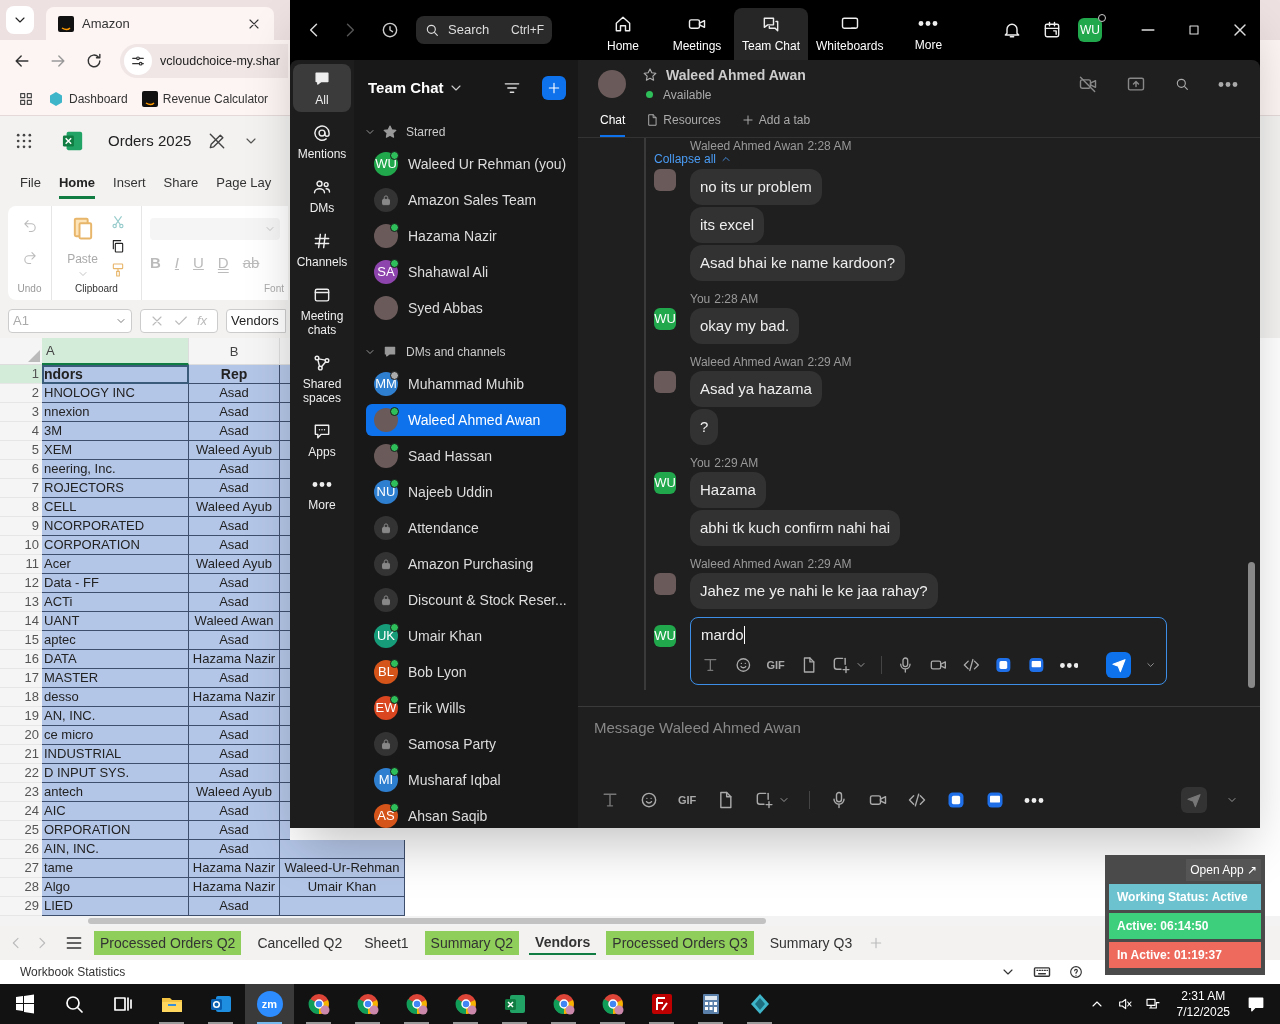 The height and width of the screenshot is (1024, 1280). Describe the element at coordinates (1124, 1004) in the screenshot. I see `speaker-muted-icon` at that location.